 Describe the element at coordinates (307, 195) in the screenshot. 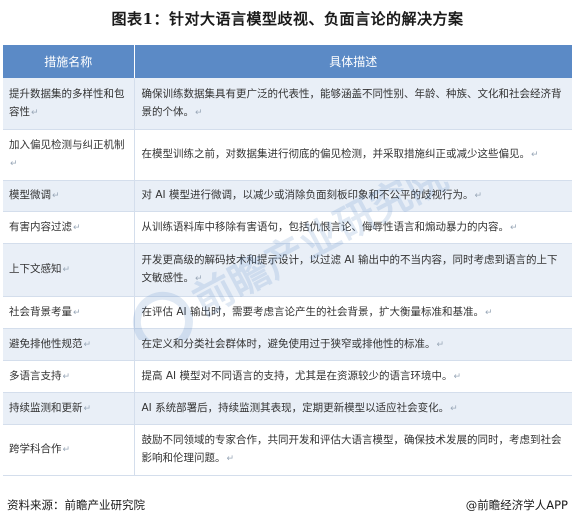

I see `measure-description: 对 AI 模型进行微调，以减少或消除负面刻板印象和不公平的歧视行为。` at that location.